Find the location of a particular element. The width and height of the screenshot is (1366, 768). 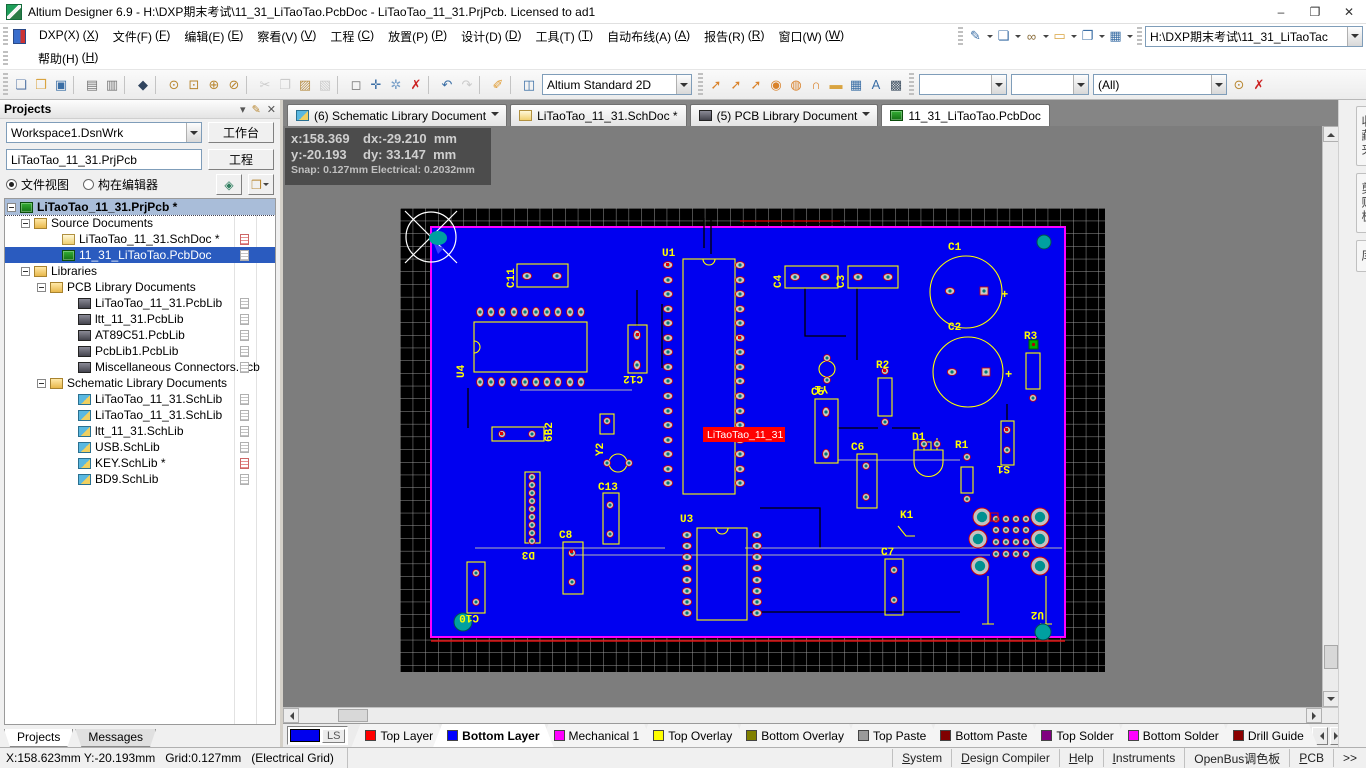

horizontal-scroll-thumb is located at coordinates (353, 715).